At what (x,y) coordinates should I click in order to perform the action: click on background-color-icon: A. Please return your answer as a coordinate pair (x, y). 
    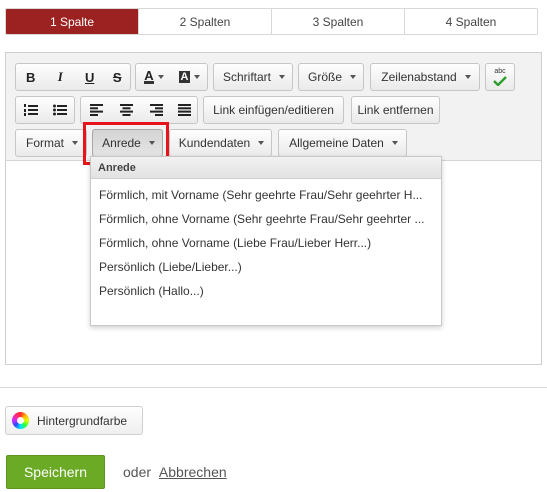
    Looking at the image, I should click on (184, 77).